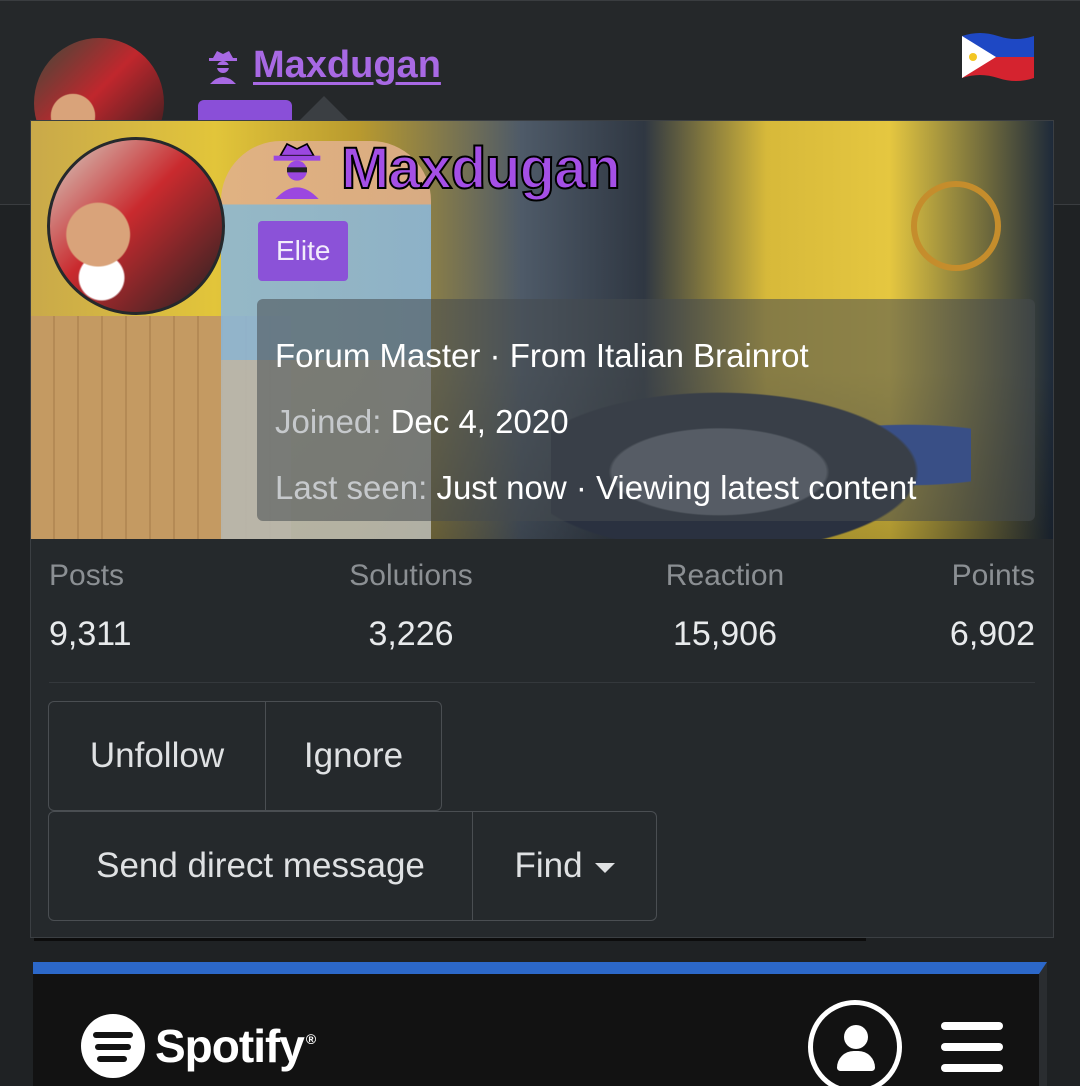  I want to click on philippines-flag-icon, so click(998, 57).